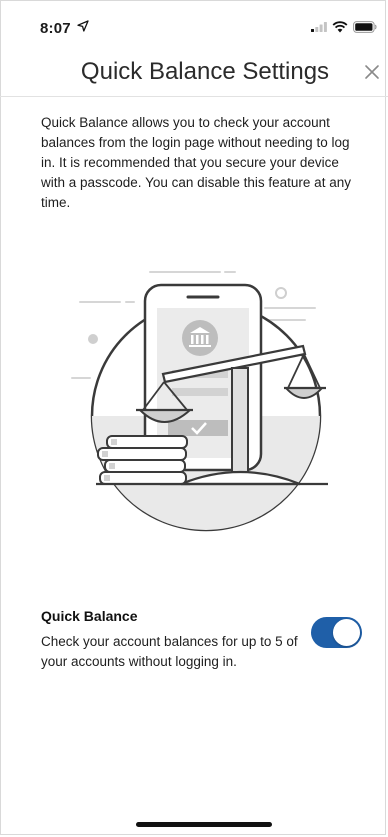 The image size is (388, 837). Describe the element at coordinates (346, 632) in the screenshot. I see `toggle-knob` at that location.